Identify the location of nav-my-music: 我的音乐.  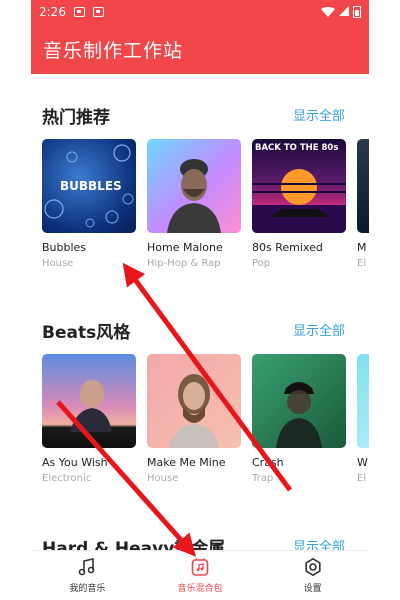
(87, 575).